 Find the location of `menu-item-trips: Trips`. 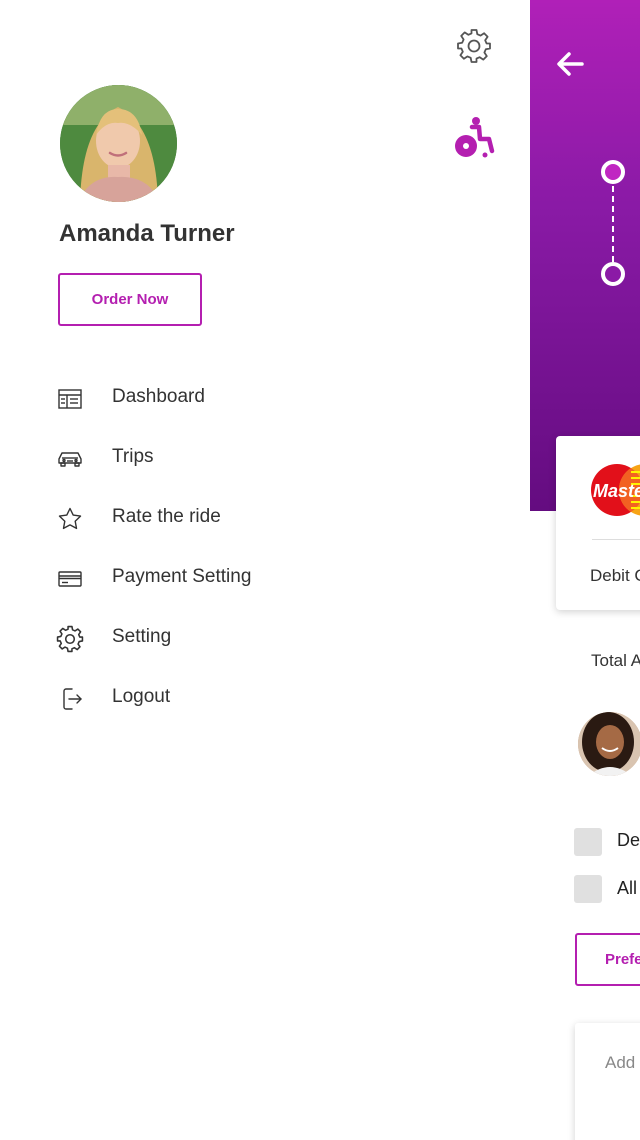

menu-item-trips: Trips is located at coordinates (256, 458).